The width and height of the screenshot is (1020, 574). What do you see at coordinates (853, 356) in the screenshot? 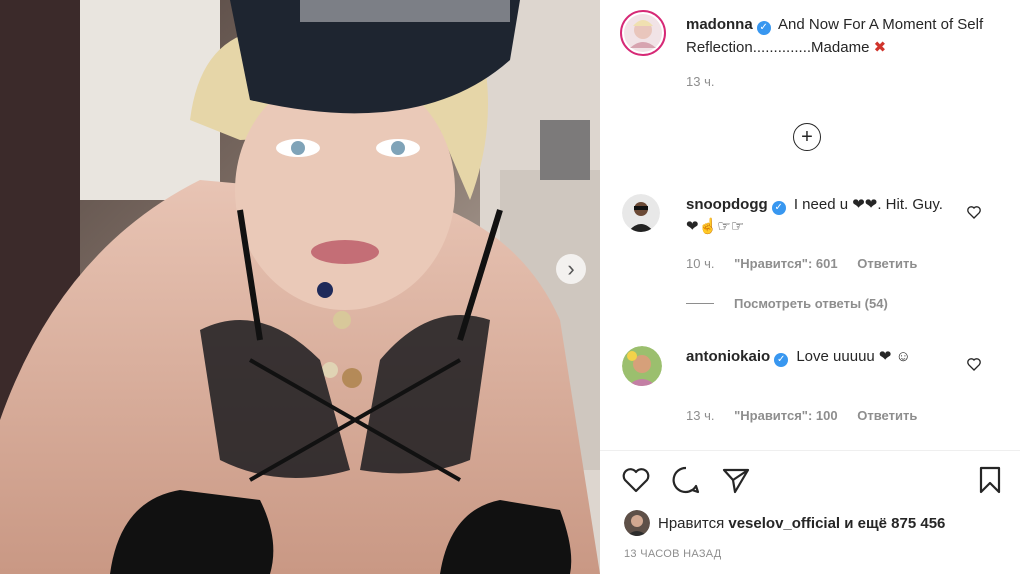
I see `comment-text: Love uuuuu ❤ ☺` at bounding box center [853, 356].